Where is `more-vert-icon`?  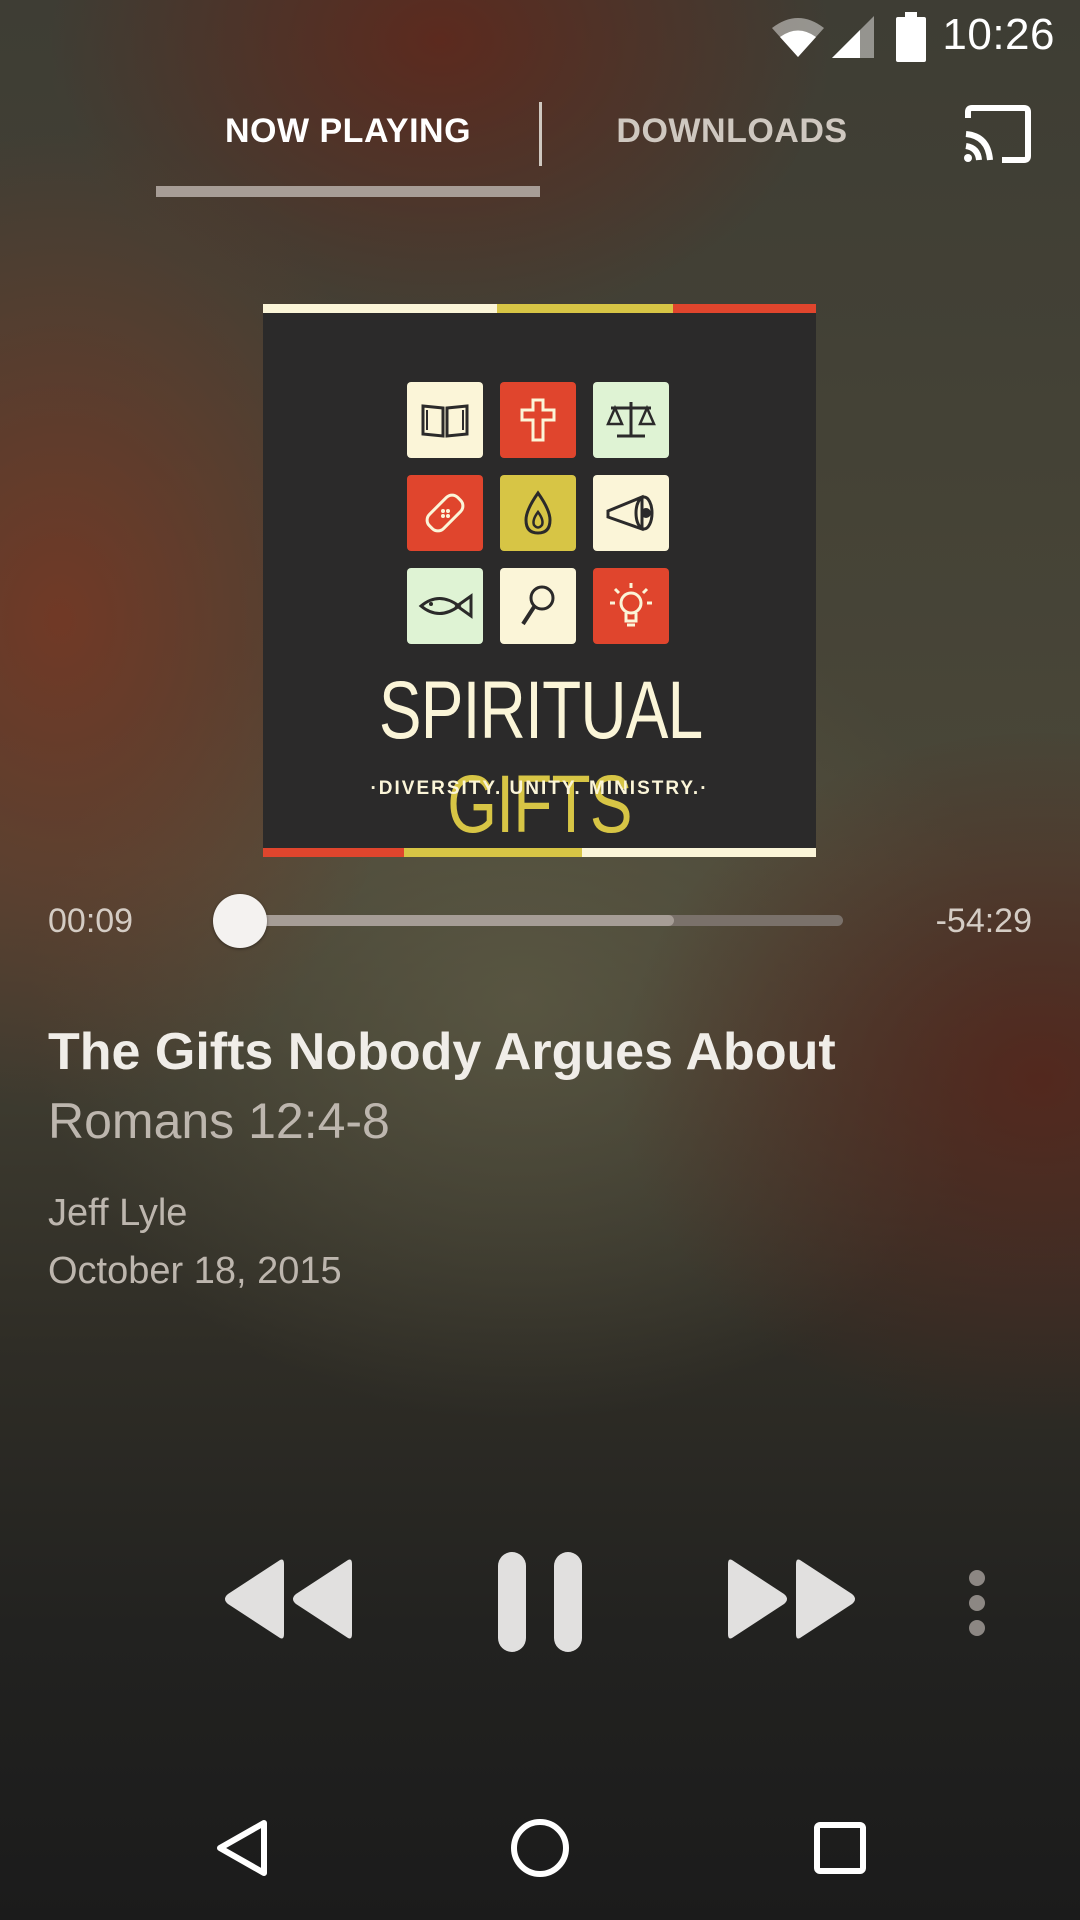 more-vert-icon is located at coordinates (978, 1603).